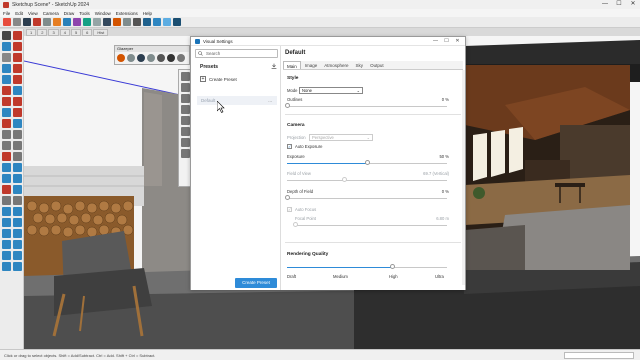 Image resolution: width=640 pixels, height=360 pixels. I want to click on vtool-1-icon, so click(185, 76).